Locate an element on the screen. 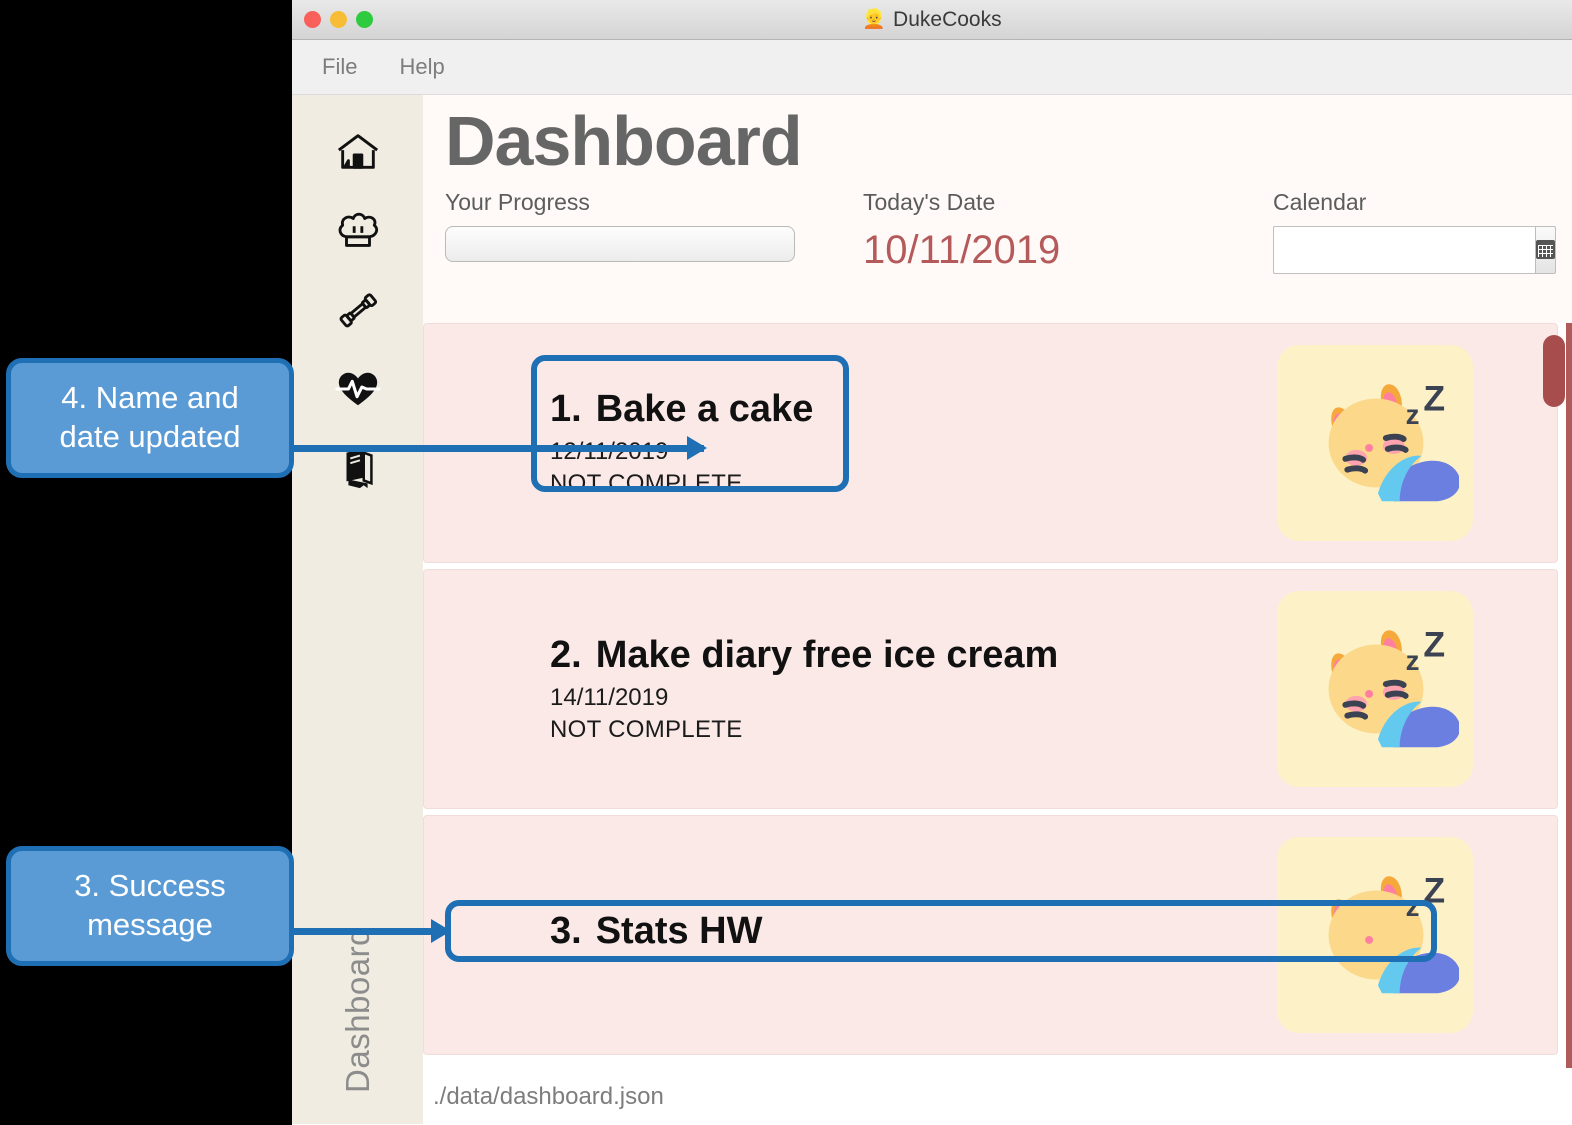 The image size is (1572, 1125). progress-label: Your Progress is located at coordinates (517, 201).